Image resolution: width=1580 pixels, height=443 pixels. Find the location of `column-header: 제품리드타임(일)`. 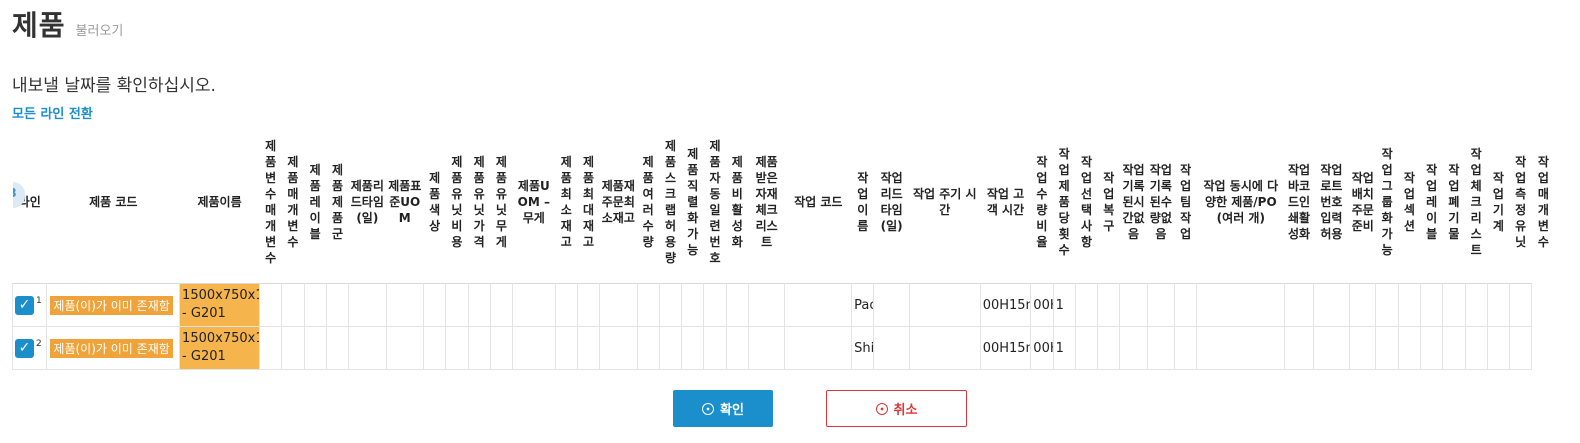

column-header: 제품리드타임(일) is located at coordinates (367, 201).